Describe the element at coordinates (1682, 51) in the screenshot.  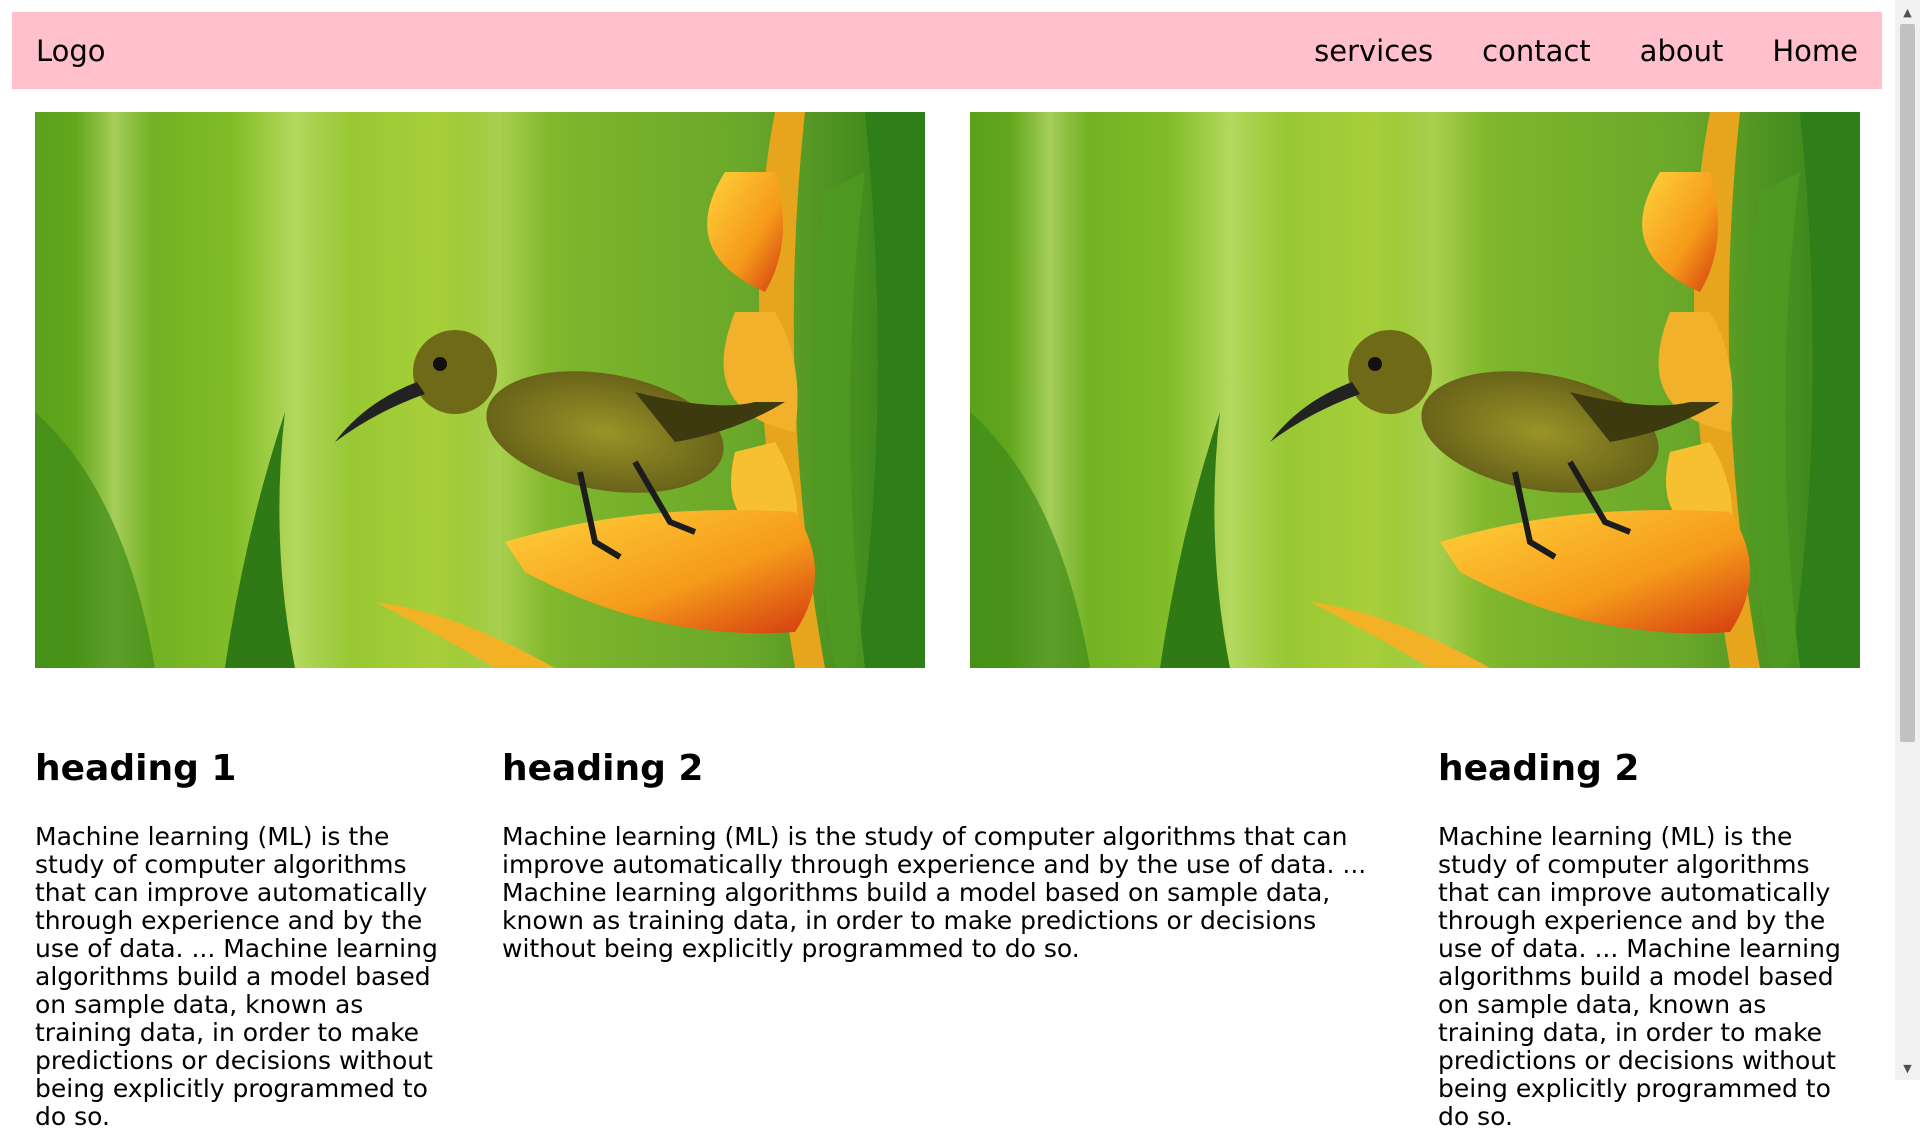
I see `nav-link-about: about` at that location.